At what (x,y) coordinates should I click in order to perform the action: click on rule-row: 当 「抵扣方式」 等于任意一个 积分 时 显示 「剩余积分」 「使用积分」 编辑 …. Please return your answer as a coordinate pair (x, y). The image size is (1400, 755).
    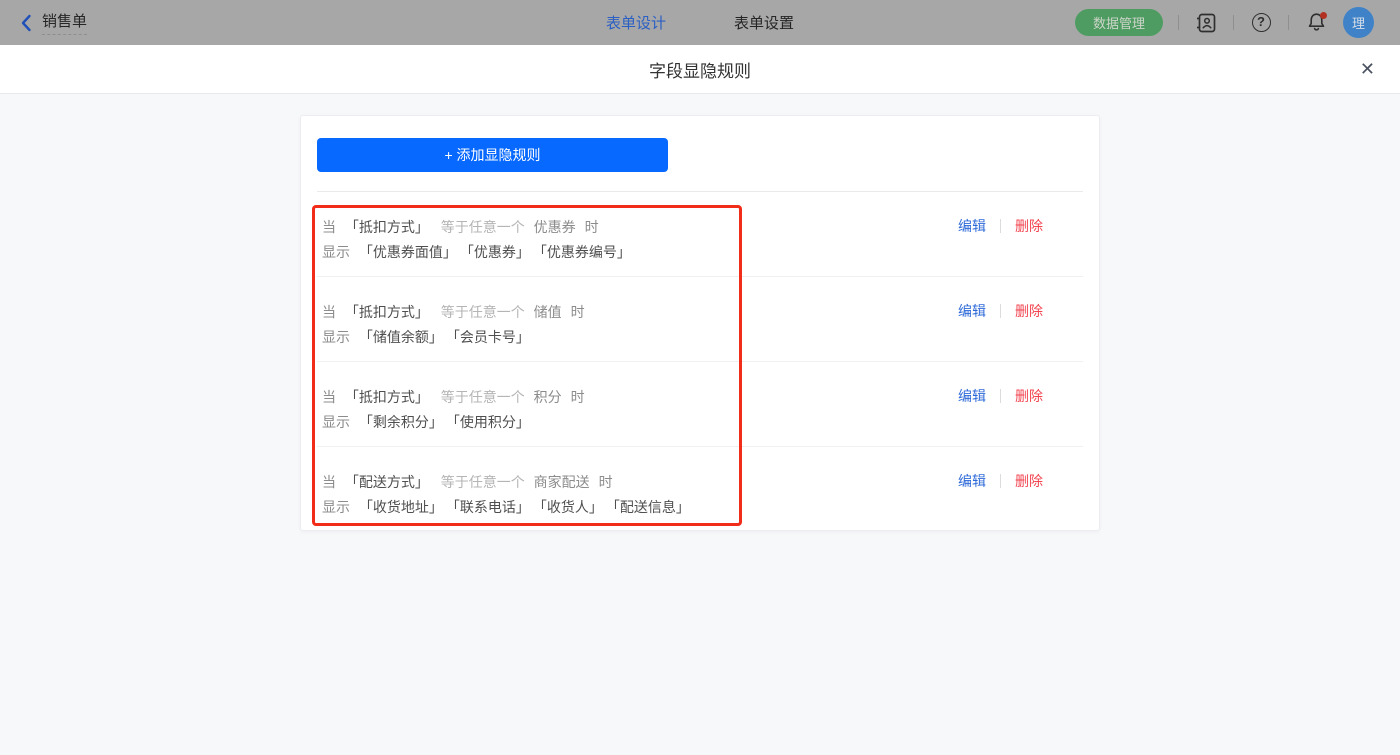
    Looking at the image, I should click on (700, 404).